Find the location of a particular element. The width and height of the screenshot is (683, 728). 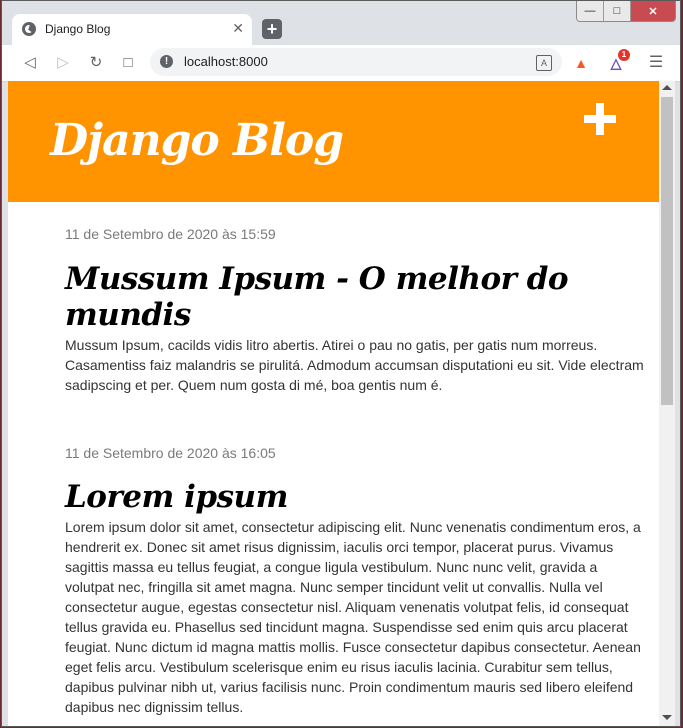

minimize-button: — is located at coordinates (590, 11).